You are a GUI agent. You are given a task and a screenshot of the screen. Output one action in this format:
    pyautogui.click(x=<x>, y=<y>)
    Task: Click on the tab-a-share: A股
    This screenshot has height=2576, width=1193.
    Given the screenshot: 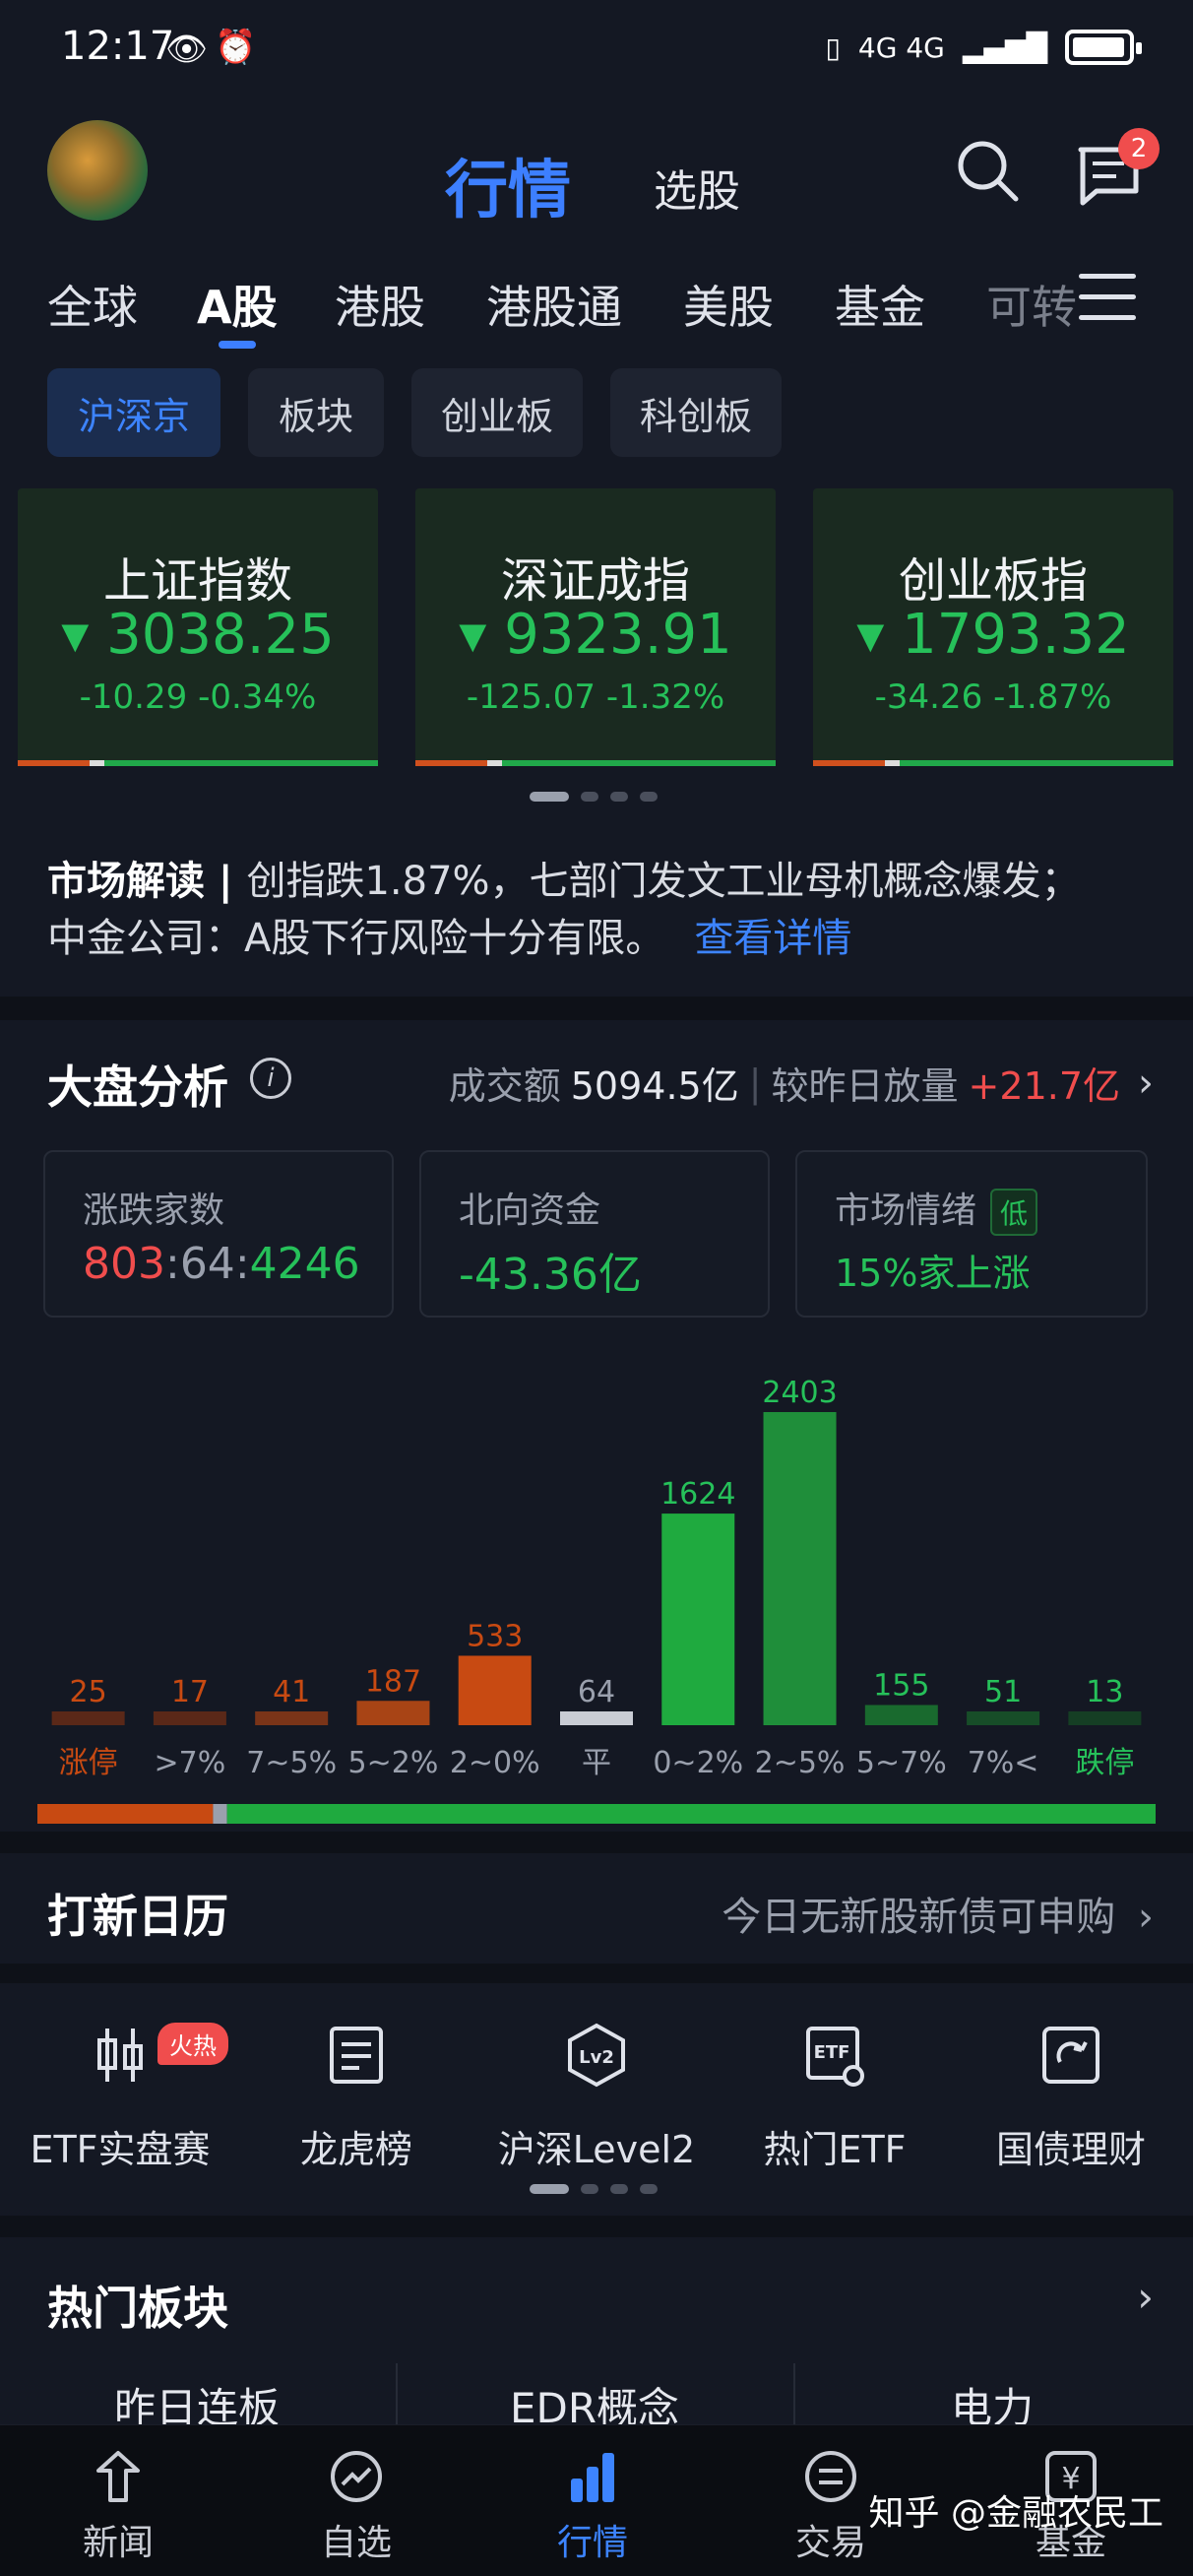 What is the action you would take?
    pyautogui.click(x=237, y=304)
    